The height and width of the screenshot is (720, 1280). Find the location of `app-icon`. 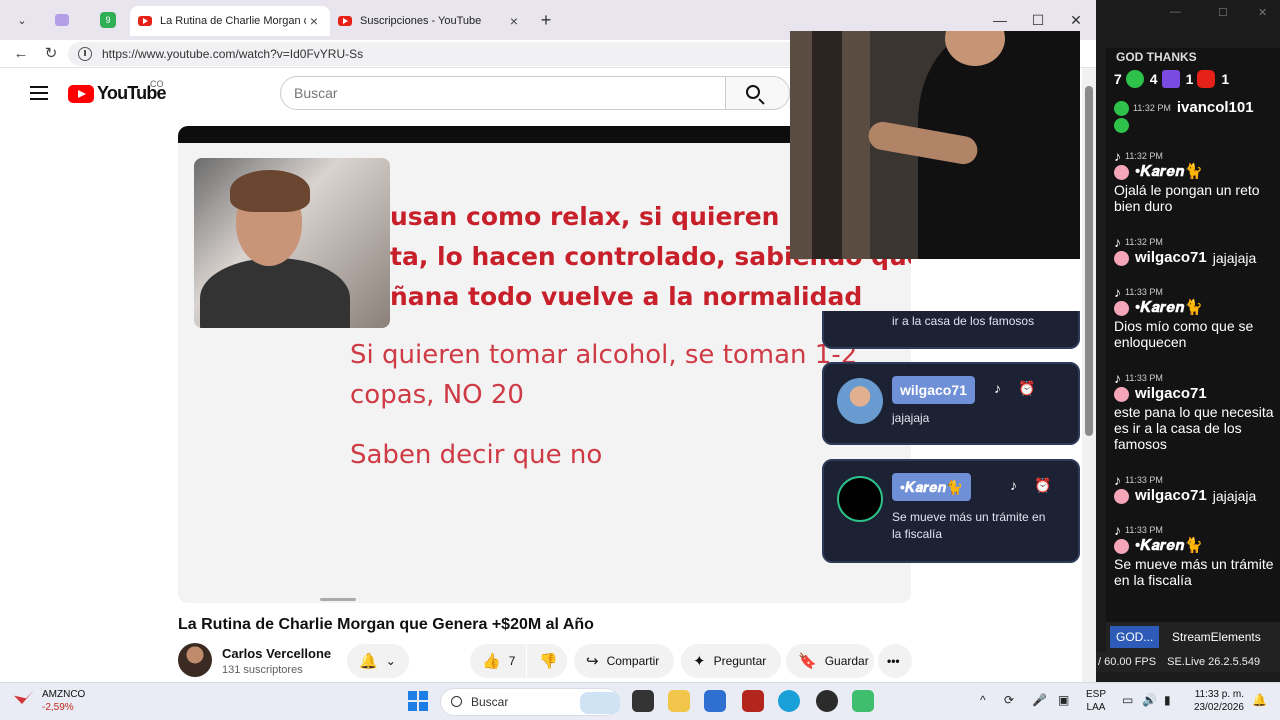

app-icon is located at coordinates (753, 701).